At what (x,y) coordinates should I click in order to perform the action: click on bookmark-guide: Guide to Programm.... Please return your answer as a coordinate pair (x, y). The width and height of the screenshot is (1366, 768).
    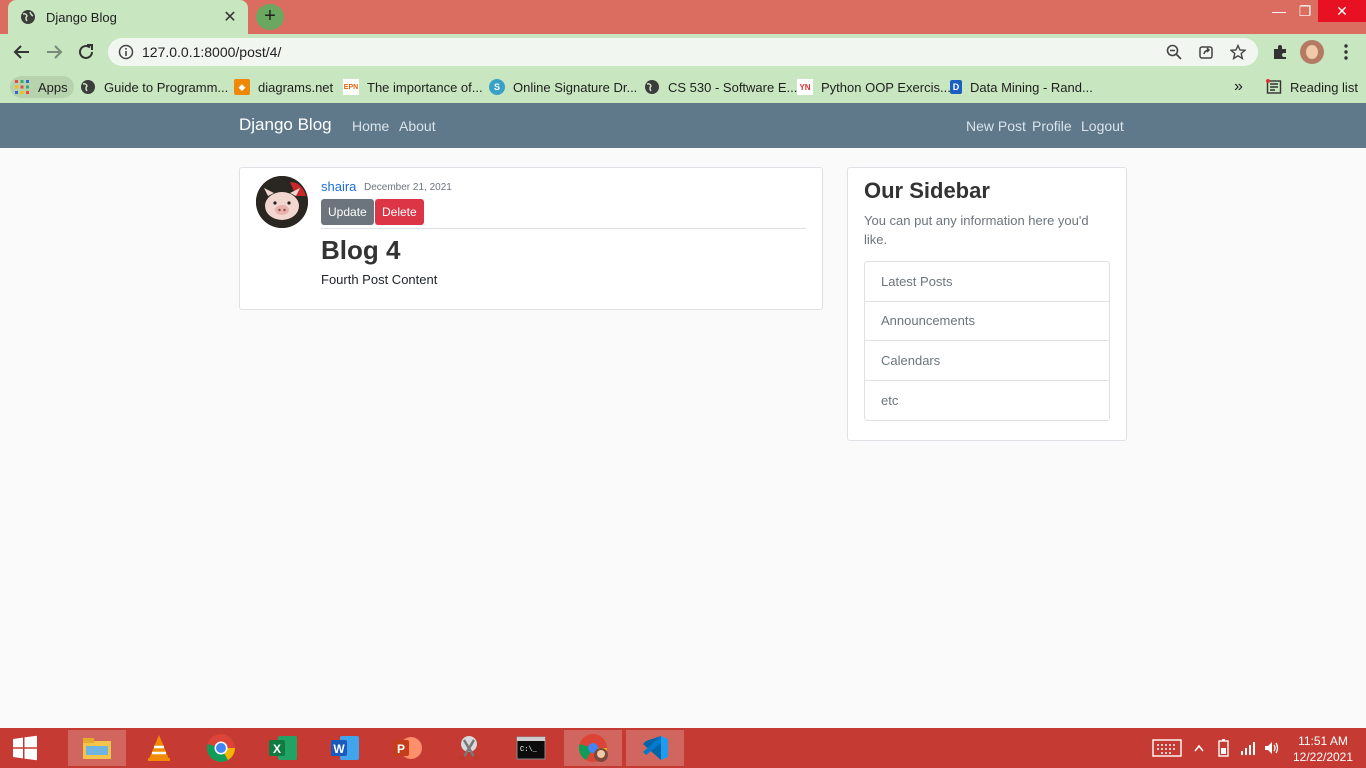
    Looking at the image, I should click on (154, 87).